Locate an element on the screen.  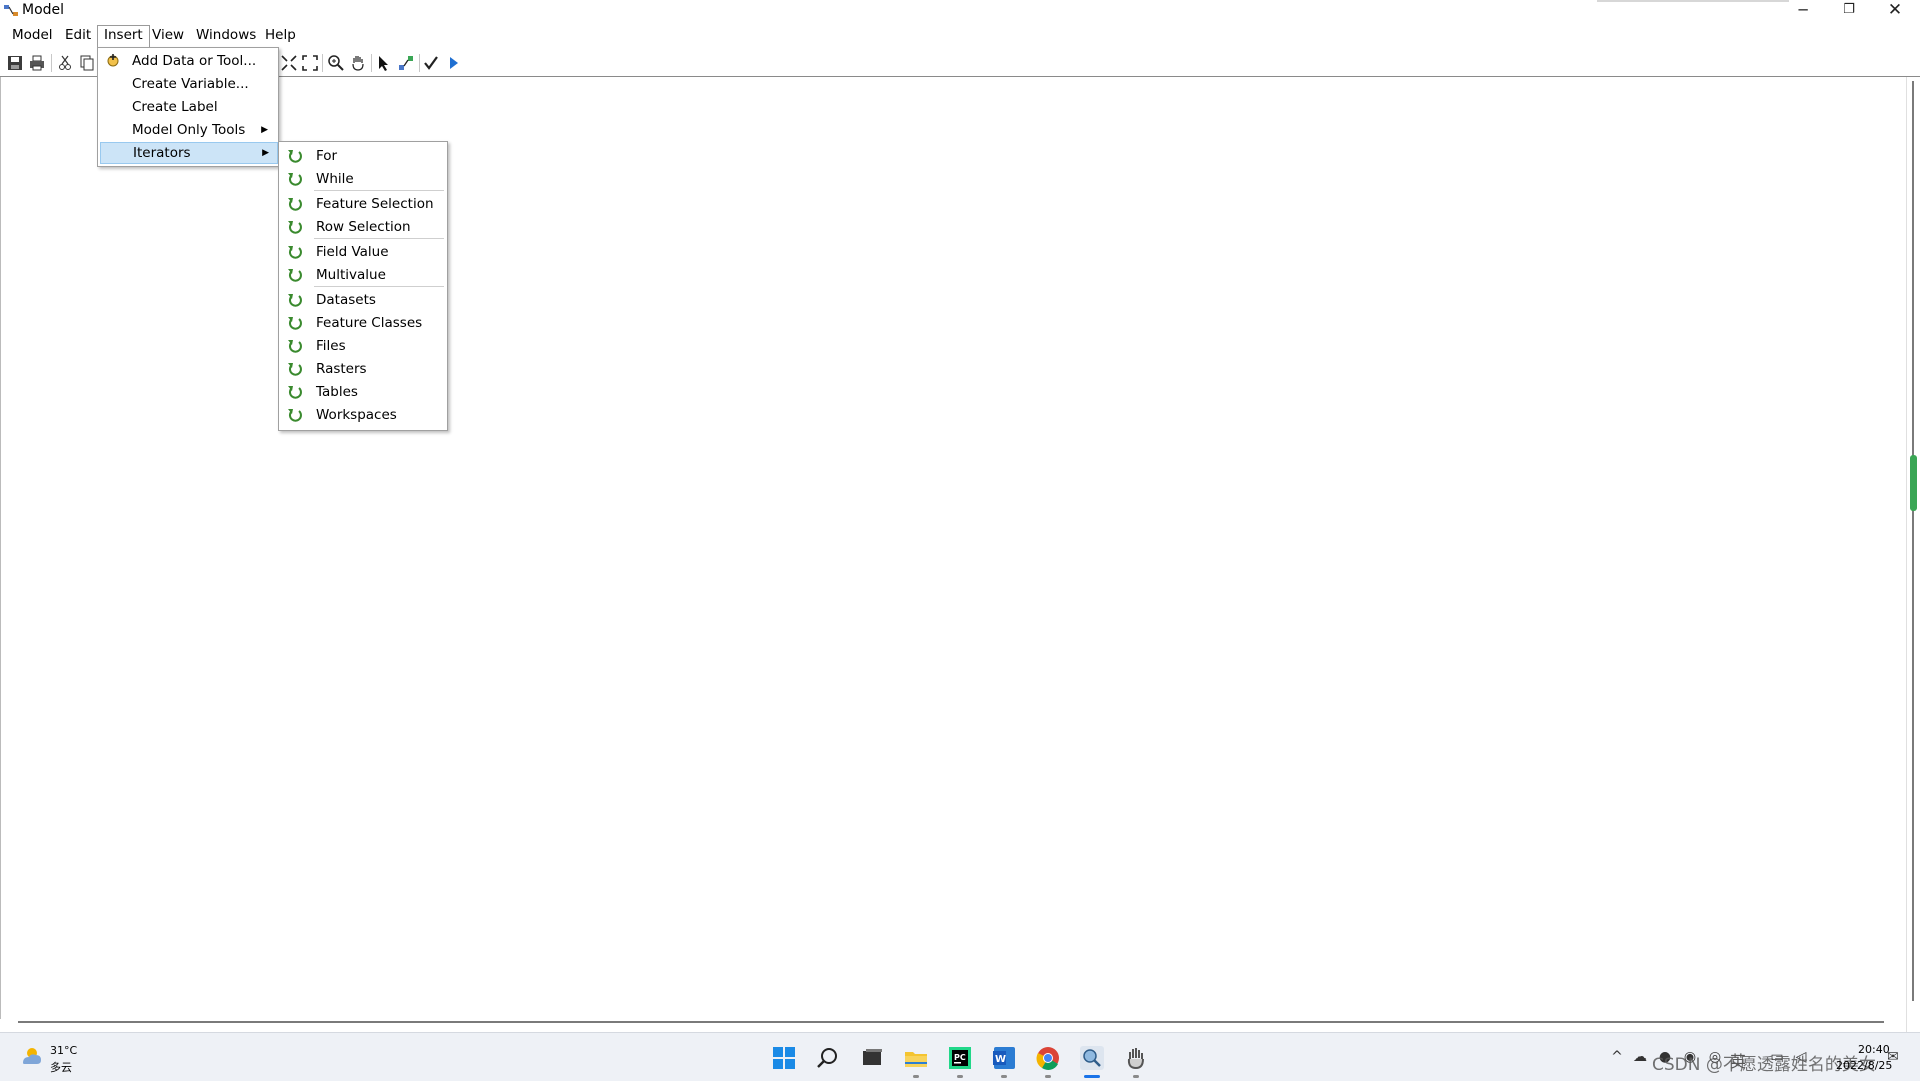
run-play-icon is located at coordinates (453, 63).